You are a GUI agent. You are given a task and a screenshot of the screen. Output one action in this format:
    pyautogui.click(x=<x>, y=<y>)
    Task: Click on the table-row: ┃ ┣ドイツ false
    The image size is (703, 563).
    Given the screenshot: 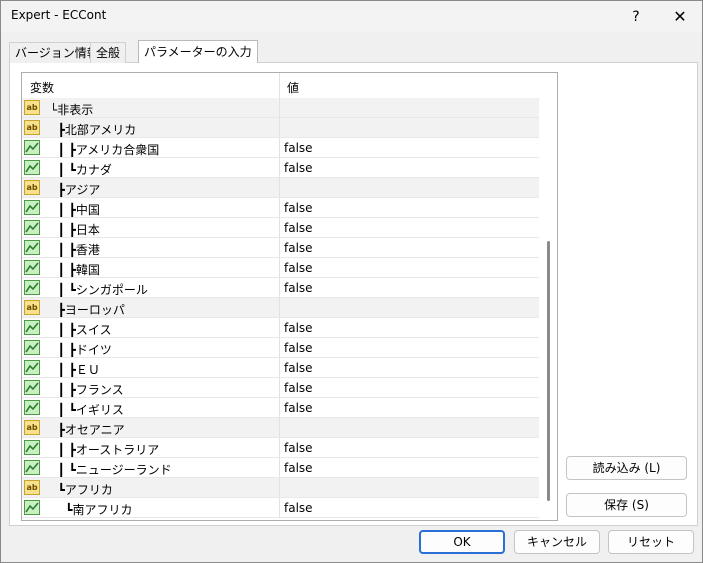 What is the action you would take?
    pyautogui.click(x=280, y=348)
    